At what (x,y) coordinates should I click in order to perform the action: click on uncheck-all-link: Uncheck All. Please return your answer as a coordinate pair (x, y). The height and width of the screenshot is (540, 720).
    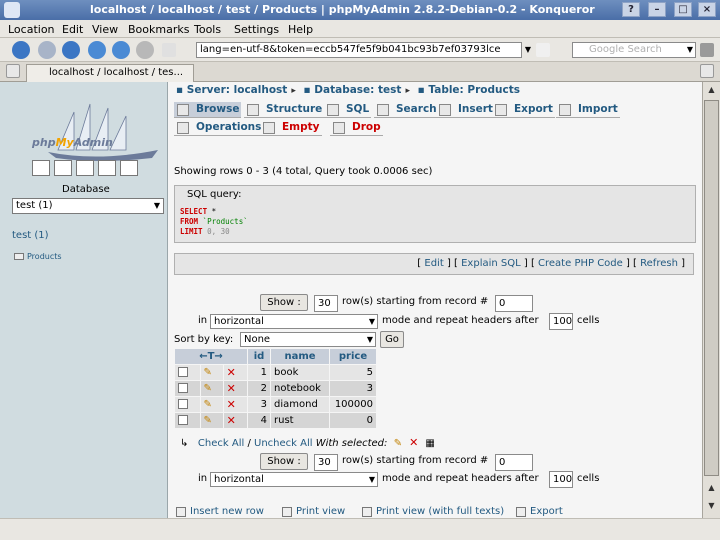
    Looking at the image, I should click on (283, 443).